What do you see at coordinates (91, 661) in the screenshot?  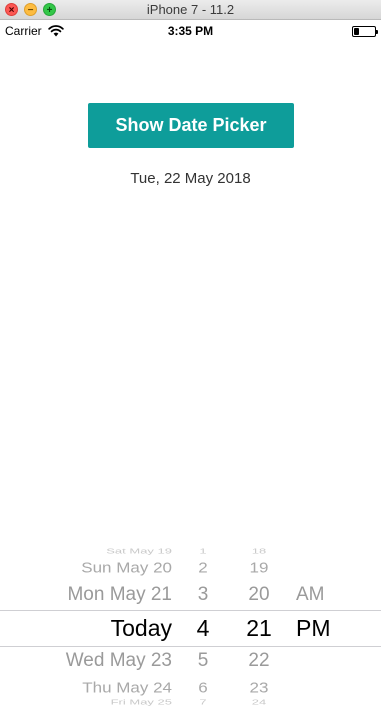 I see `picker-date-item: Wed May 23` at bounding box center [91, 661].